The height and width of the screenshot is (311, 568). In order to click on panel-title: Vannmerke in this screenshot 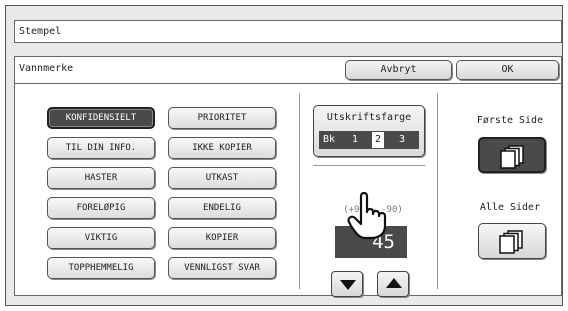, I will do `click(46, 68)`.